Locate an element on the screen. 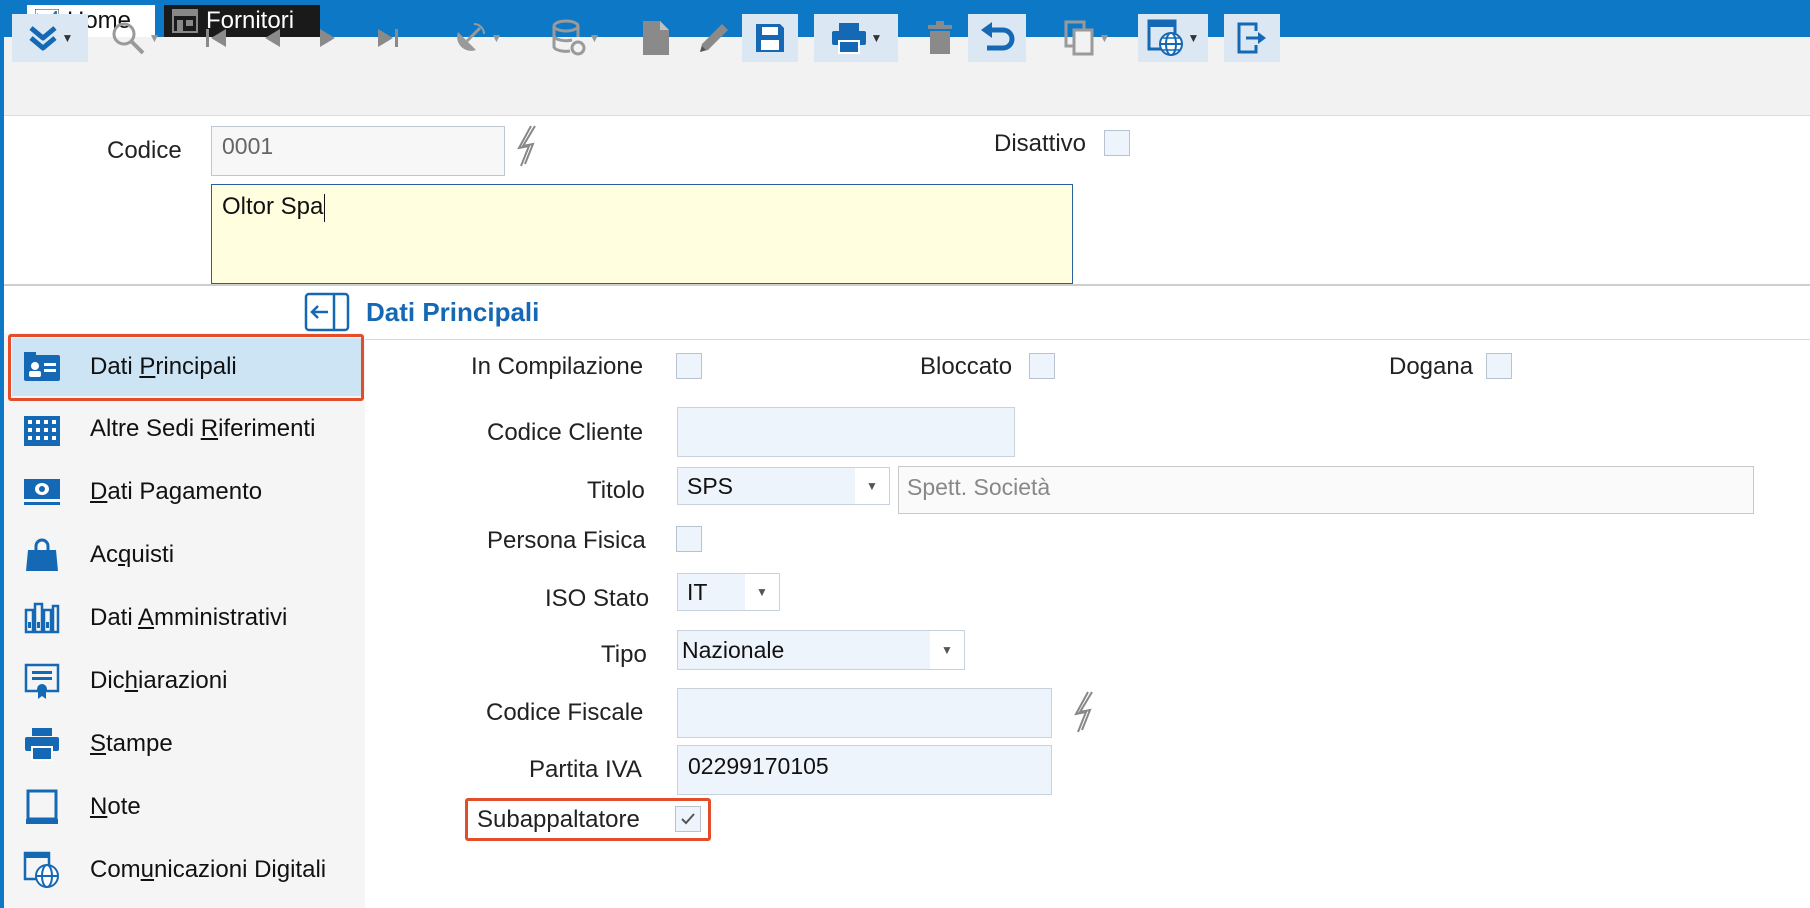 This screenshot has width=1810, height=908. partita-iva-label: Partita IVA is located at coordinates (585, 769).